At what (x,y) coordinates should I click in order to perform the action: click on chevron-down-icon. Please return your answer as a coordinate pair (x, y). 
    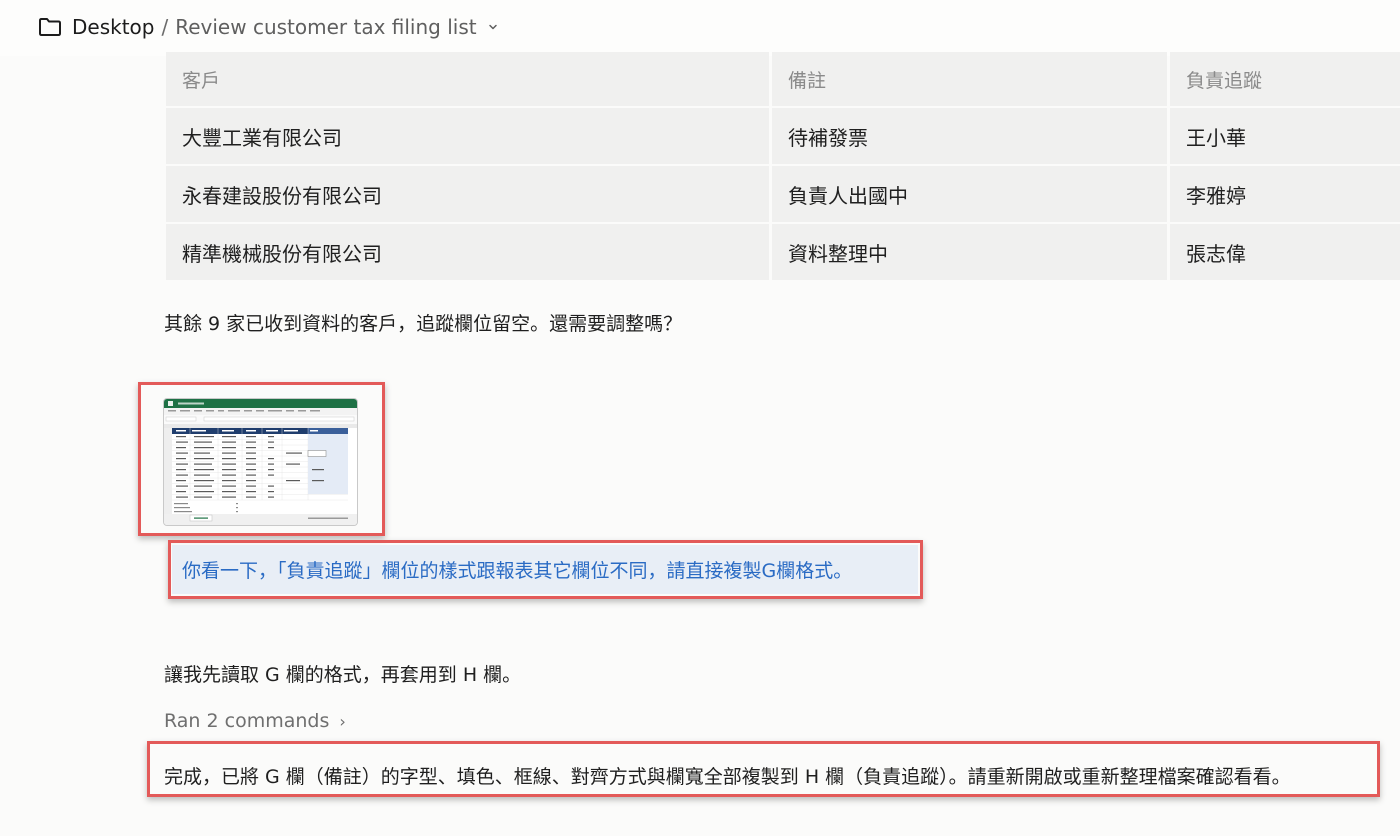
    Looking at the image, I should click on (493, 27).